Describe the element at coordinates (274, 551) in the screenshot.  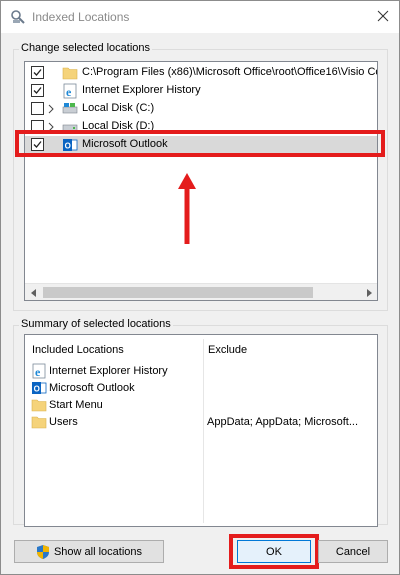
I see `annotation-highlight-ok` at that location.